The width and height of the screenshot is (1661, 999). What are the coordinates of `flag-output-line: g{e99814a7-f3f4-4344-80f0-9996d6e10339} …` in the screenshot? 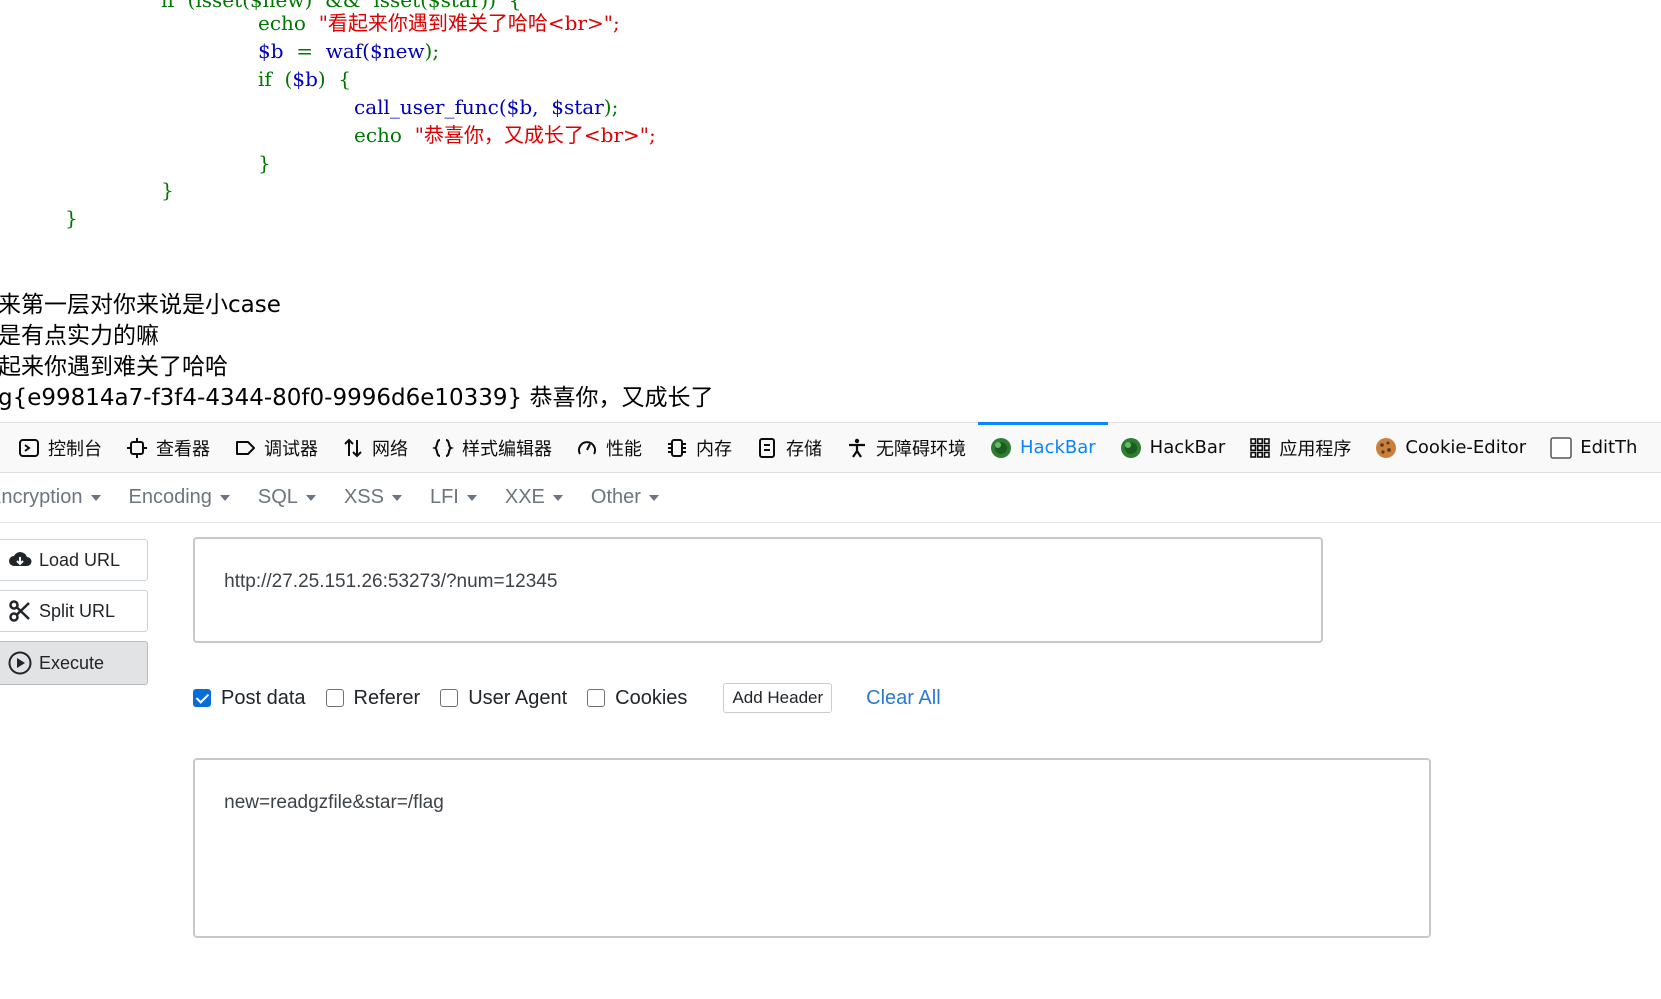 It's located at (357, 398).